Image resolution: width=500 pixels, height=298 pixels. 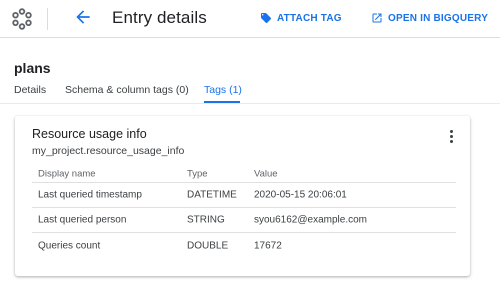 What do you see at coordinates (108, 151) in the screenshot?
I see `tag-template-id: my_project.resource_usage_info` at bounding box center [108, 151].